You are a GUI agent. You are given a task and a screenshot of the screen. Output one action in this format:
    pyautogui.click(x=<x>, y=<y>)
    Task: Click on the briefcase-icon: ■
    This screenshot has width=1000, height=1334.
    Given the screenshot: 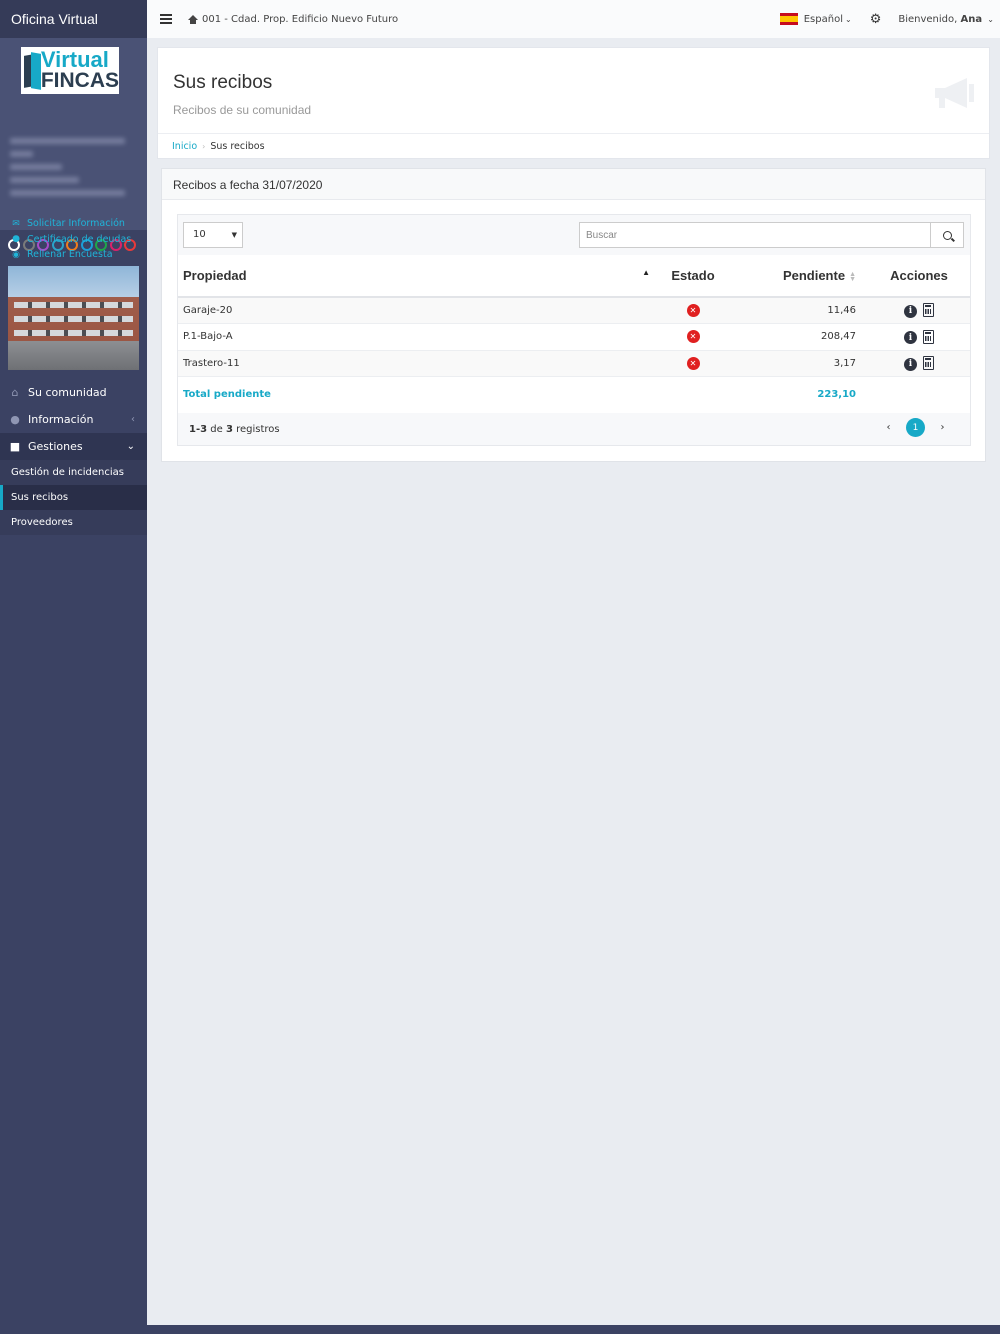 What is the action you would take?
    pyautogui.click(x=15, y=446)
    